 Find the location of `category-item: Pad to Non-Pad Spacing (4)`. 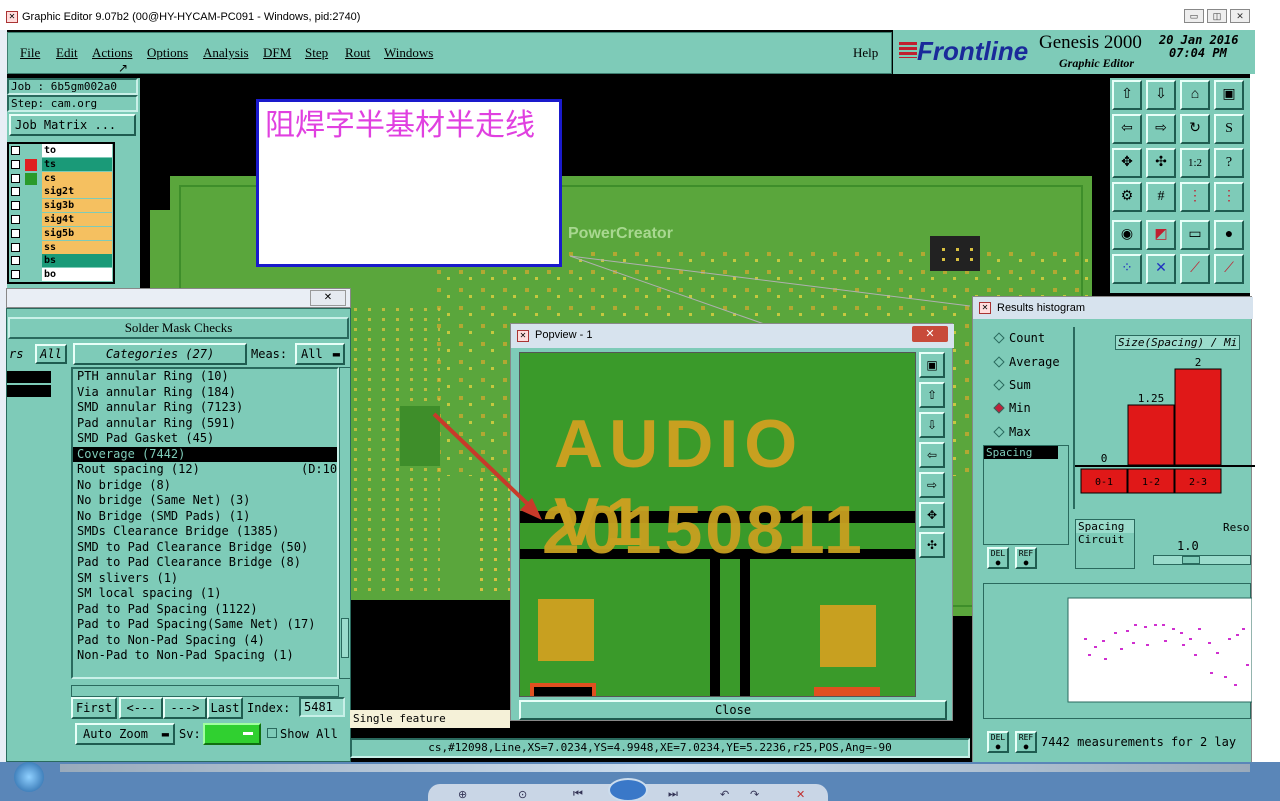

category-item: Pad to Non-Pad Spacing (4) is located at coordinates (205, 641).